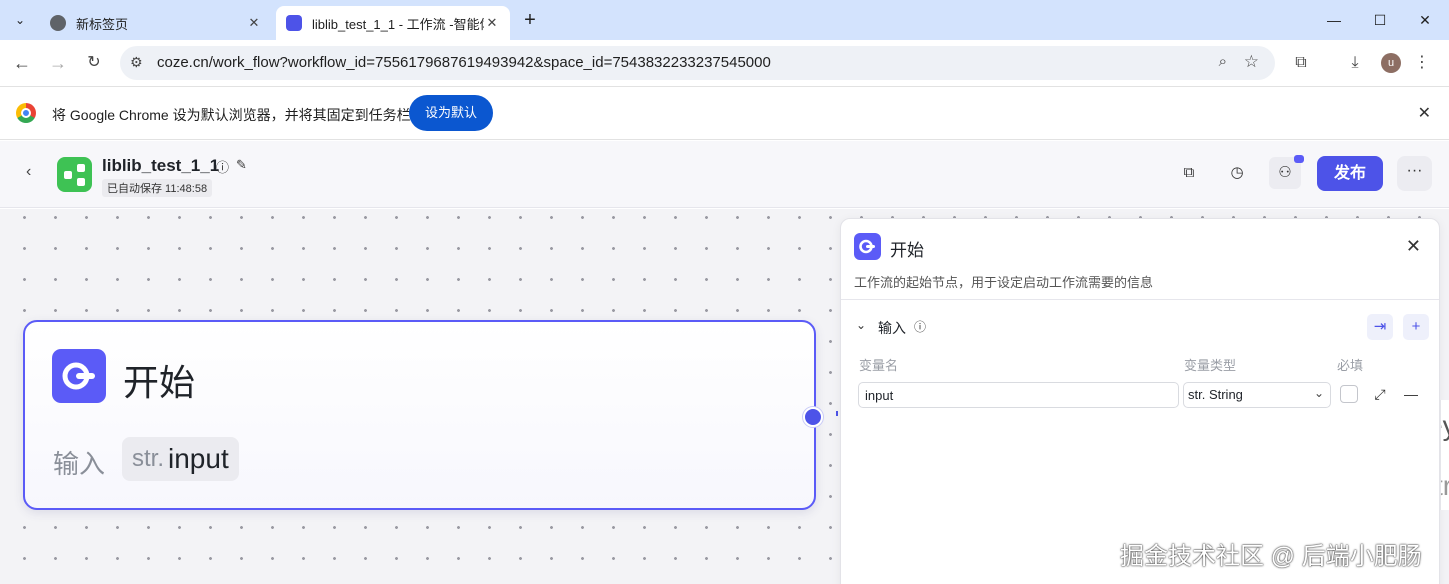  What do you see at coordinates (58, 23) in the screenshot?
I see `chrome-icon` at bounding box center [58, 23].